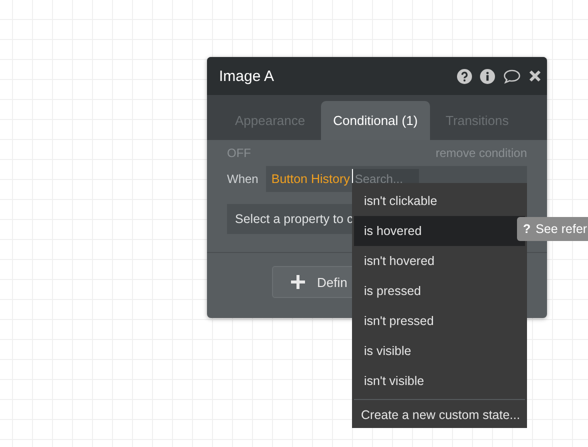 Image resolution: width=588 pixels, height=447 pixels. Describe the element at coordinates (439, 321) in the screenshot. I see `dropdown-option: isn't pressed` at that location.